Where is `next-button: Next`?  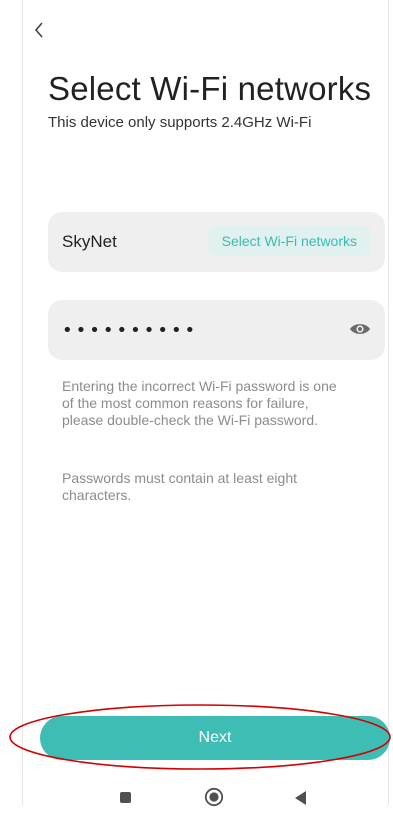 next-button: Next is located at coordinates (215, 738).